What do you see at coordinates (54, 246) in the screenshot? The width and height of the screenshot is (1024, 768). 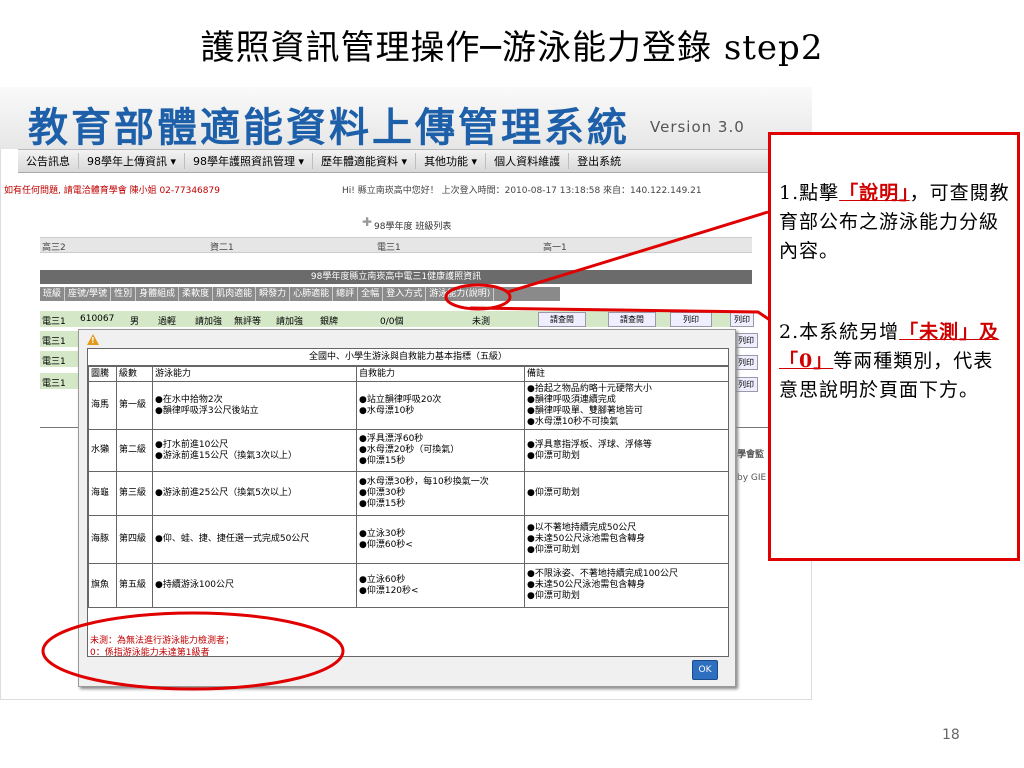 I see `class-link: 高三2` at bounding box center [54, 246].